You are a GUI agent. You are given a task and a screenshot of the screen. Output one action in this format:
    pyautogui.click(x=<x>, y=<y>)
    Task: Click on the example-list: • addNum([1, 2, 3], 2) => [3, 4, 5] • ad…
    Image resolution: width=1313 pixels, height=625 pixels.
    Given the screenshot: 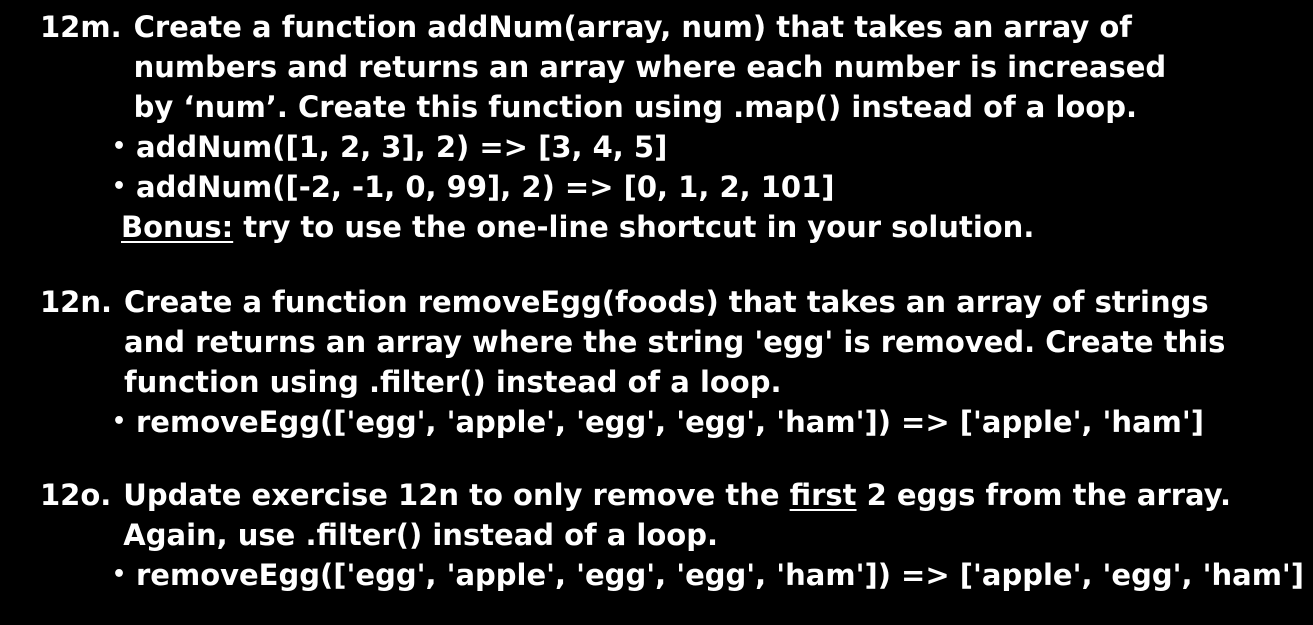 What is the action you would take?
    pyautogui.click(x=670, y=167)
    